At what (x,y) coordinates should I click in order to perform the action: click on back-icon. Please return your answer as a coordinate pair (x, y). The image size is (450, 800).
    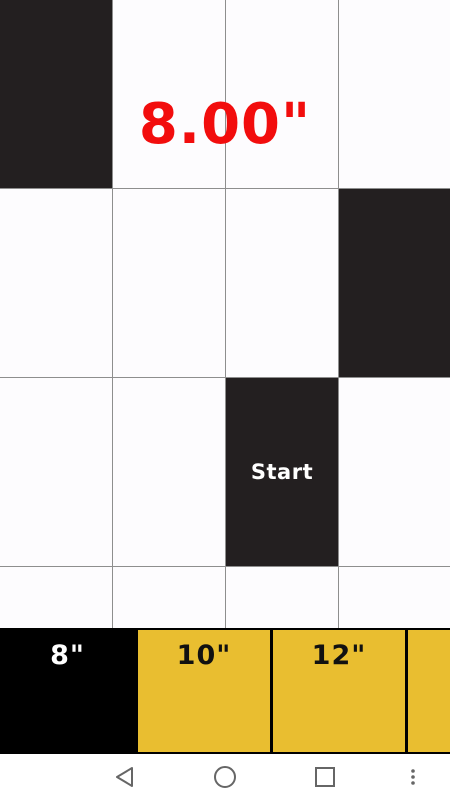
    Looking at the image, I should click on (124, 777).